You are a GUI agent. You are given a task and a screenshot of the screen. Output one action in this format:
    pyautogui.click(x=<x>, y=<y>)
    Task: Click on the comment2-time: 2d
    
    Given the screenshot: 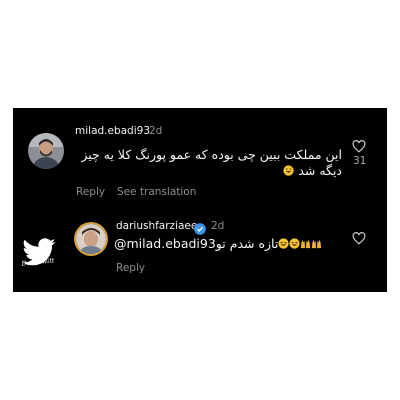 What is the action you would take?
    pyautogui.click(x=218, y=226)
    